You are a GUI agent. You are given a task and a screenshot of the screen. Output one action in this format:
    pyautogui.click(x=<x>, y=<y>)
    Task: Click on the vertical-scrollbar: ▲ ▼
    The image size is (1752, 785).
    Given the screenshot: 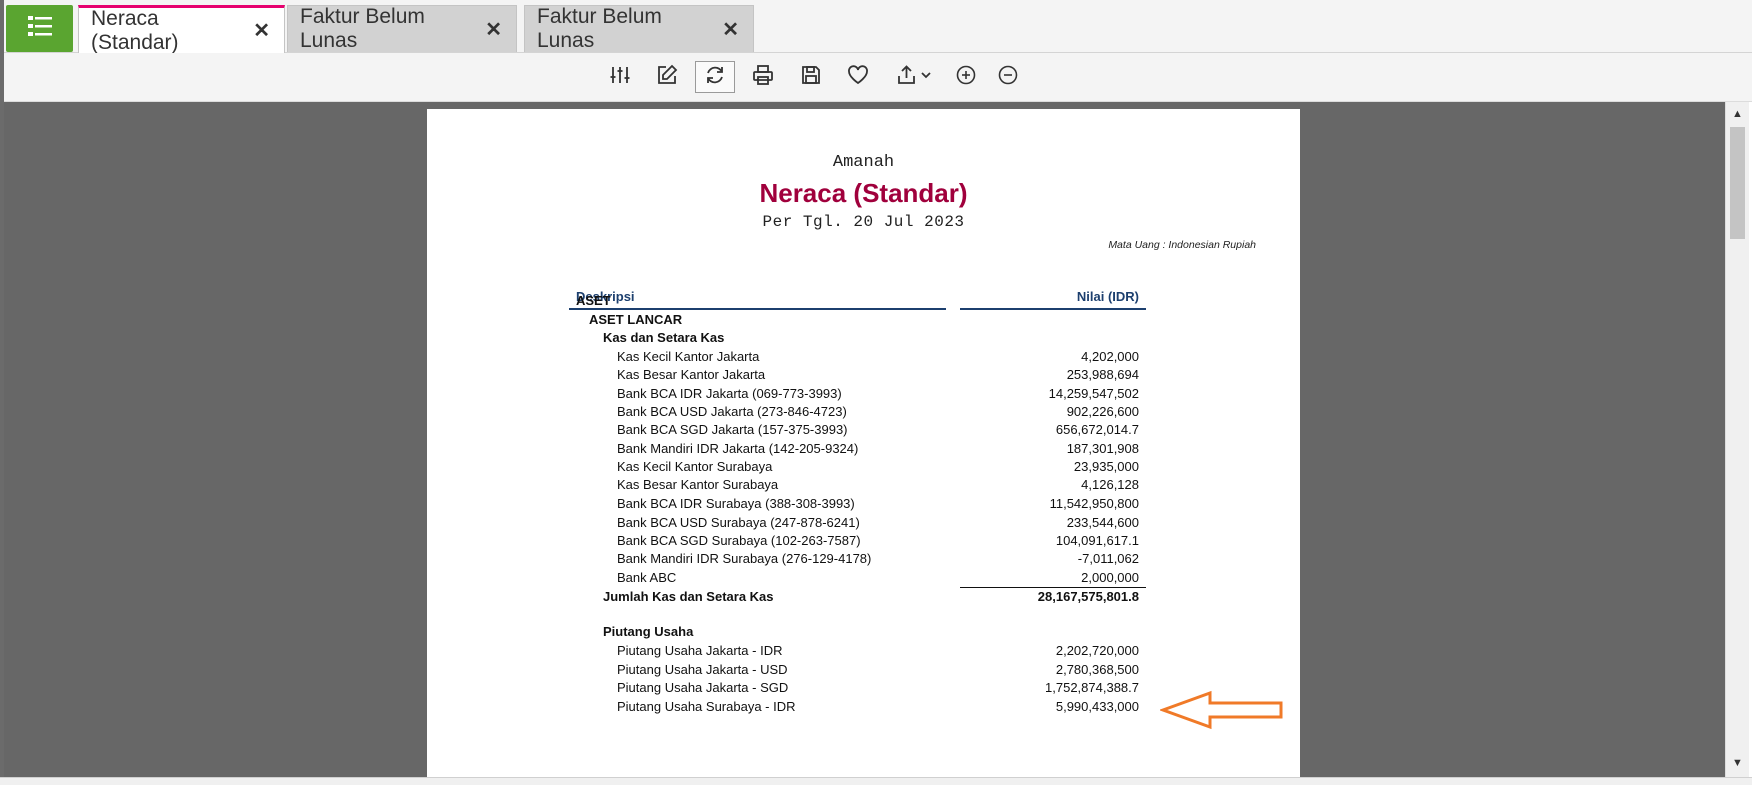 What is the action you would take?
    pyautogui.click(x=1737, y=439)
    